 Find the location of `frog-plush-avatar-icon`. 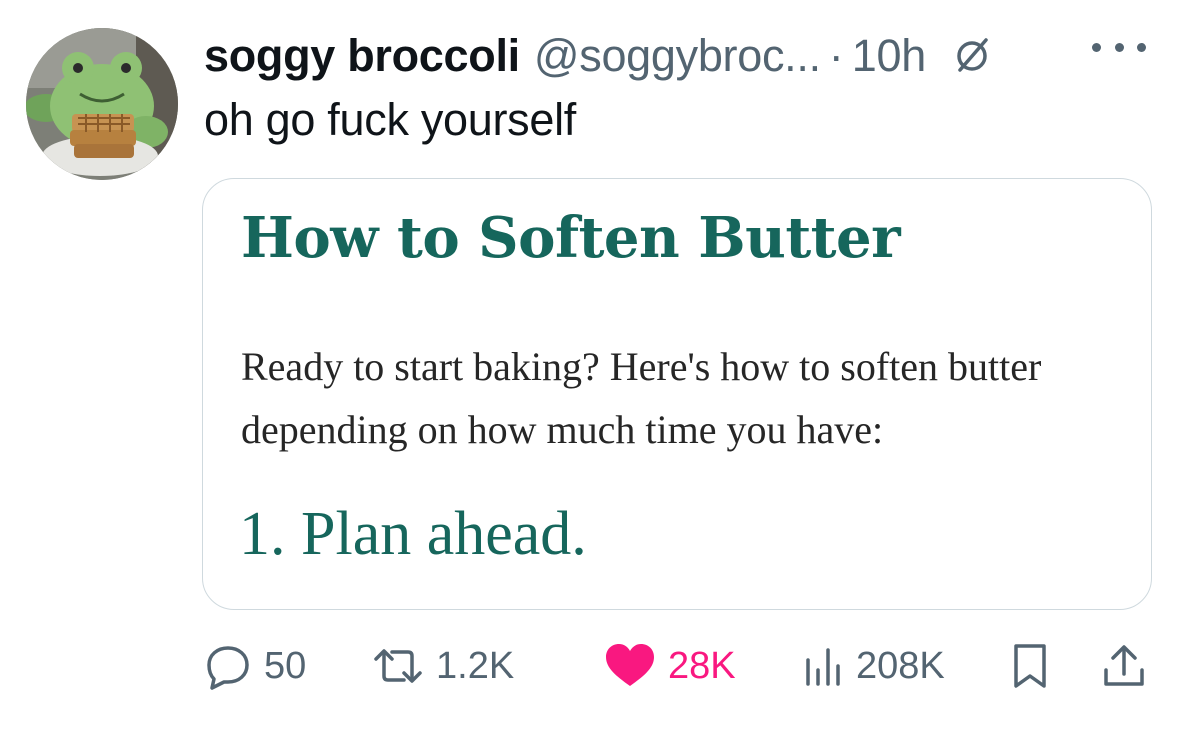

frog-plush-avatar-icon is located at coordinates (102, 104).